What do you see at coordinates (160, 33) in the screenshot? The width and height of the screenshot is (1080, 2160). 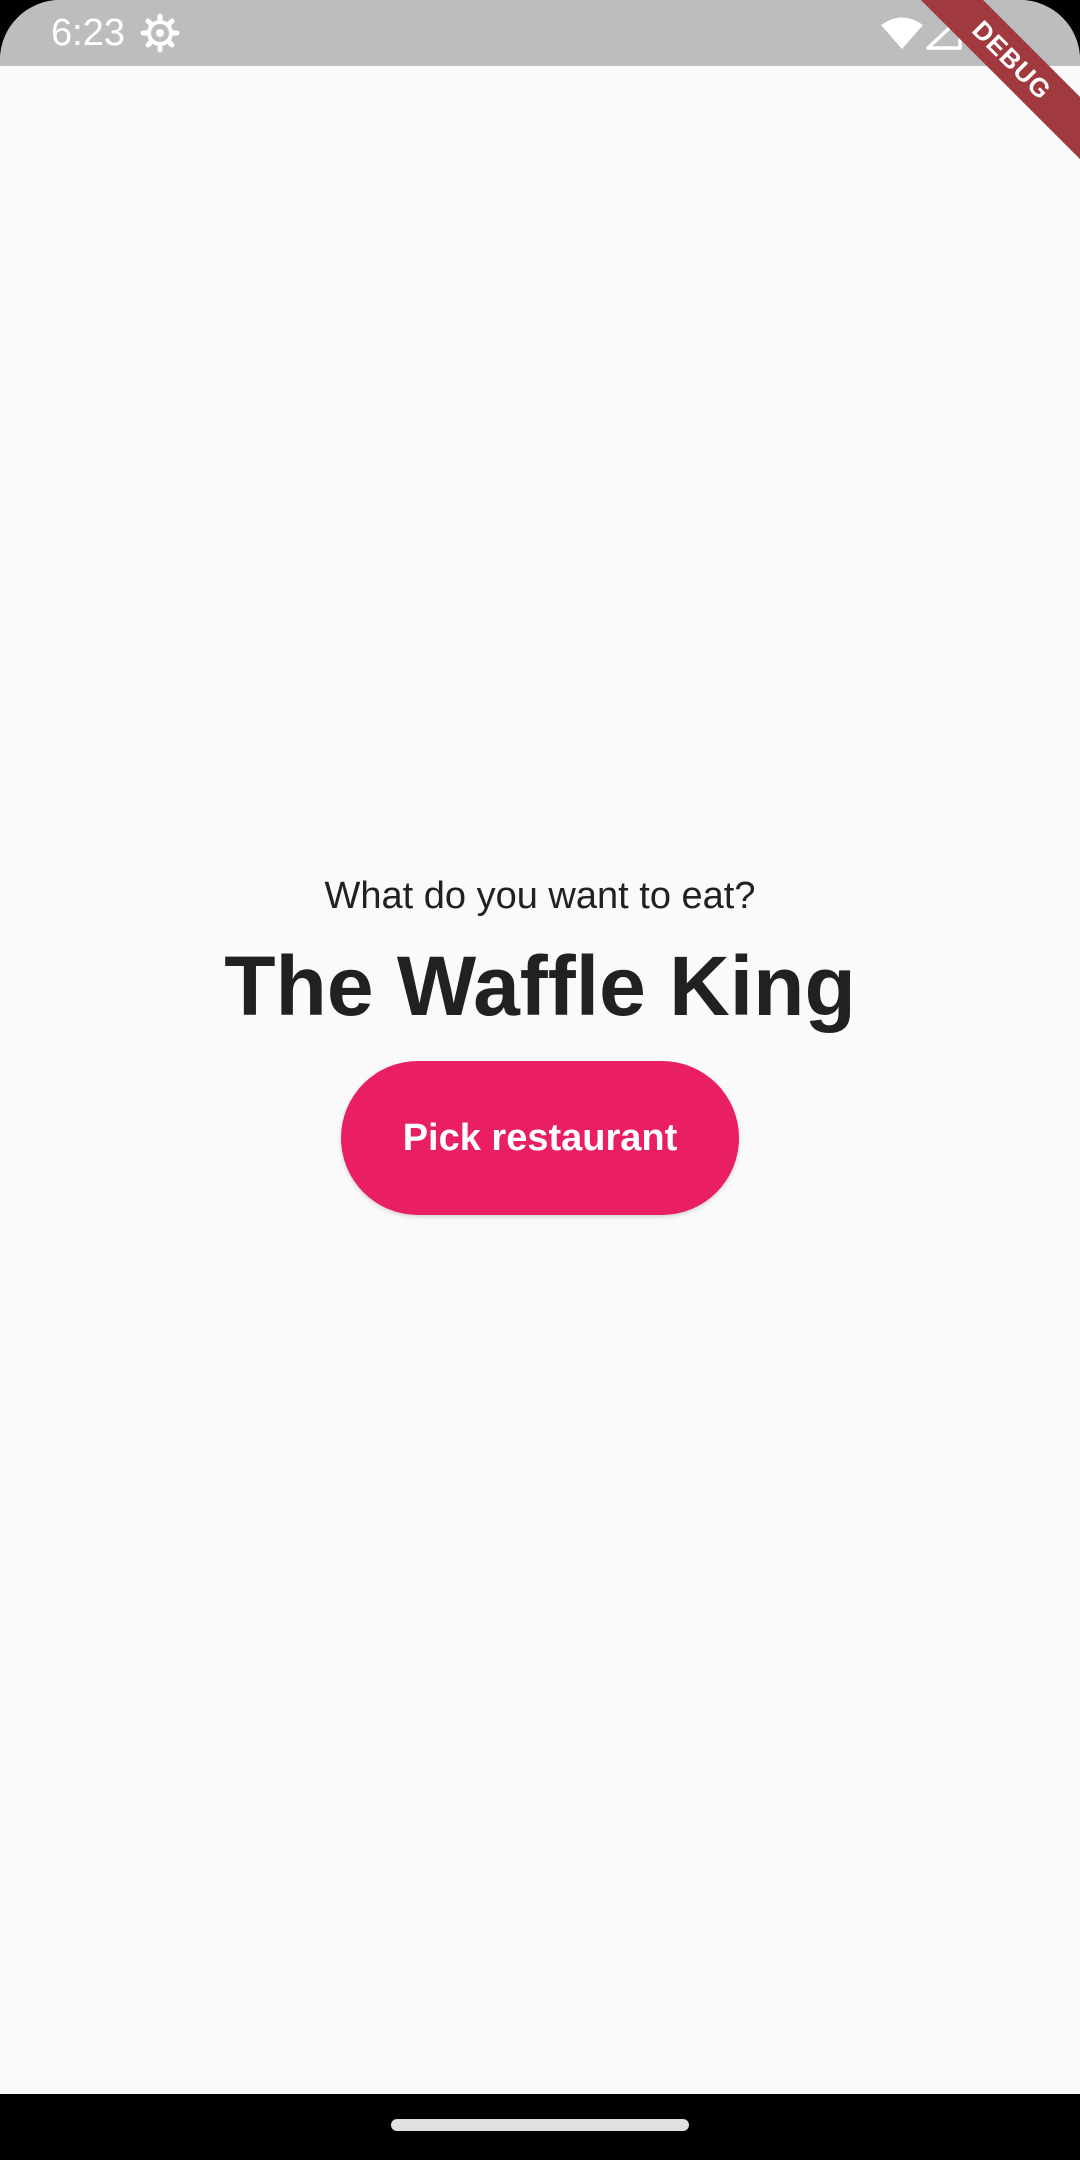 I see `settings-gear-icon` at bounding box center [160, 33].